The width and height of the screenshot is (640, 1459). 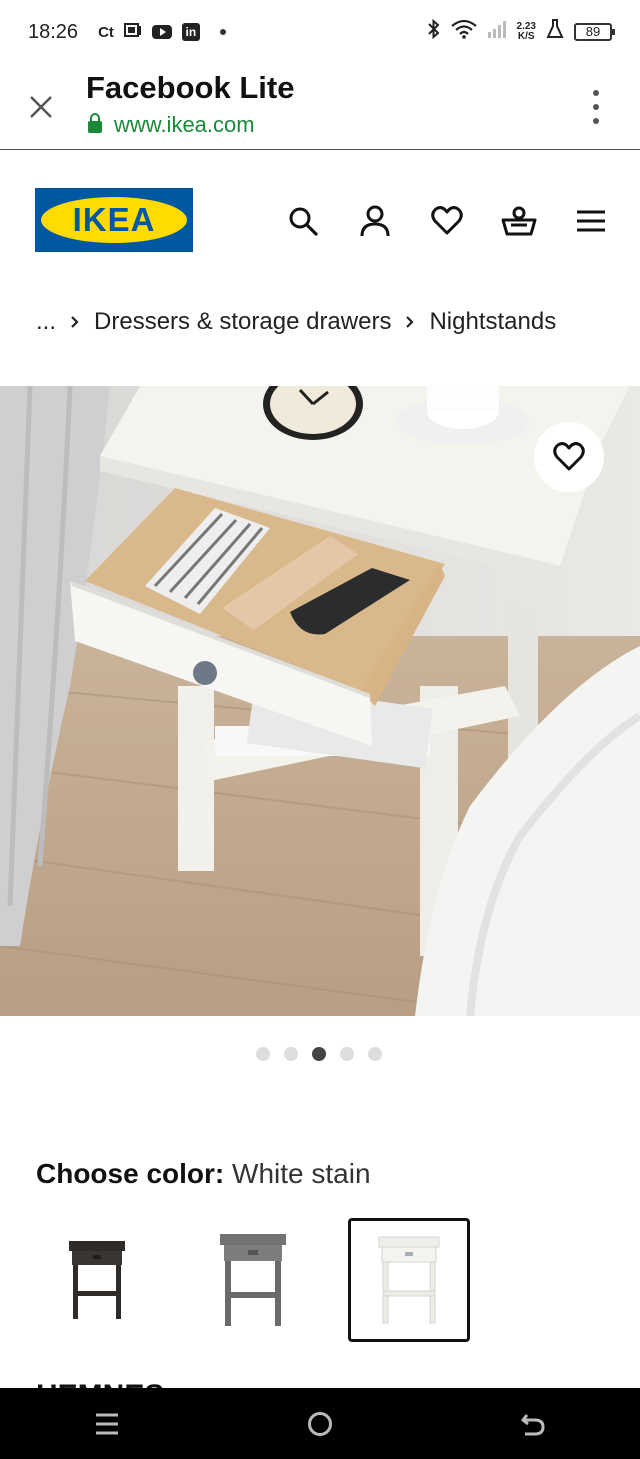 What do you see at coordinates (463, 32) in the screenshot?
I see `wifi-icon` at bounding box center [463, 32].